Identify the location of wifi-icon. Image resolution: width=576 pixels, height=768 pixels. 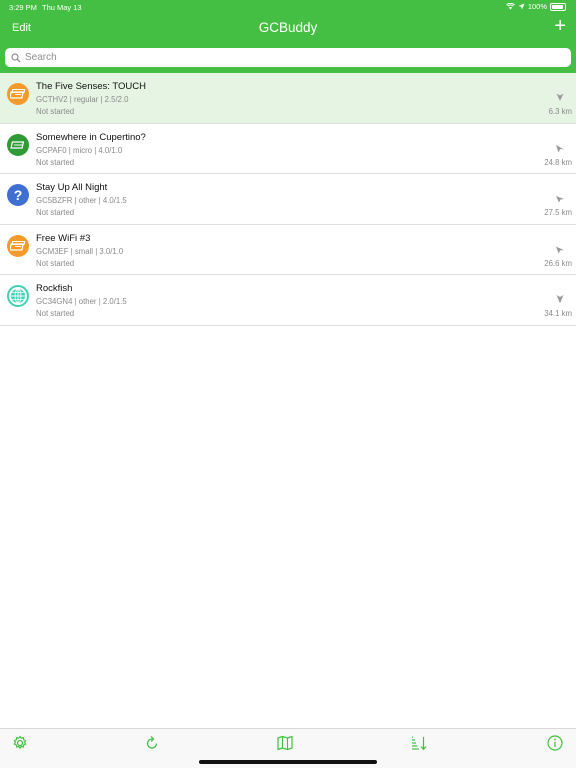
(510, 6).